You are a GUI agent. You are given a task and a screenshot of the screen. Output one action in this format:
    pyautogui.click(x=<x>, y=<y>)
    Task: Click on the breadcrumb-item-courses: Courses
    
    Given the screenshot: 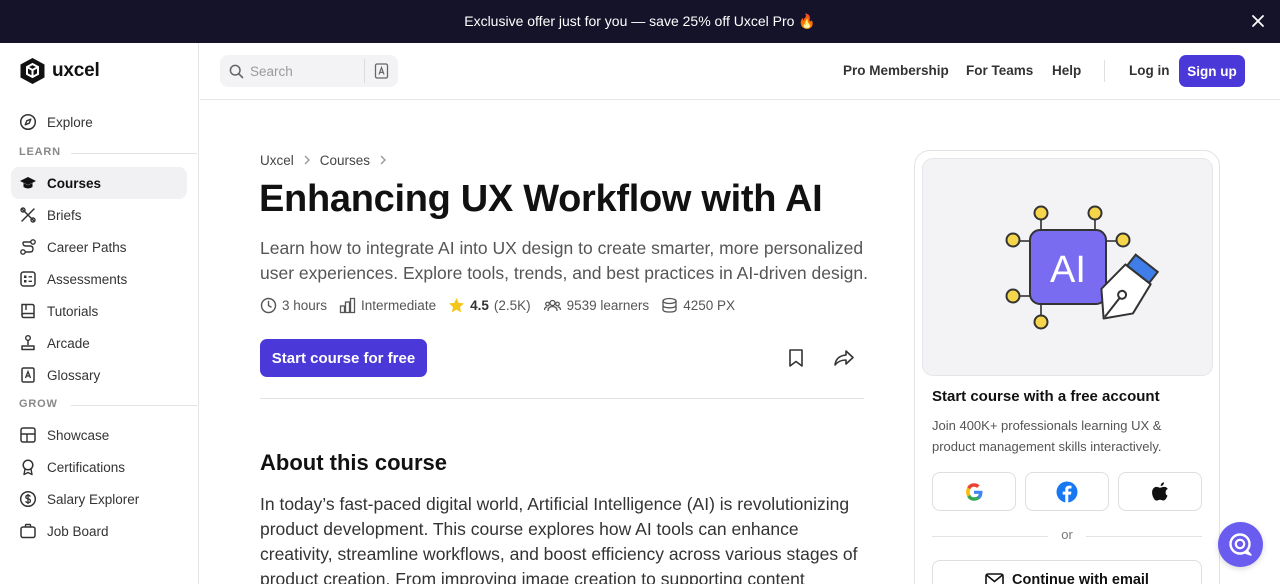 What is the action you would take?
    pyautogui.click(x=345, y=160)
    